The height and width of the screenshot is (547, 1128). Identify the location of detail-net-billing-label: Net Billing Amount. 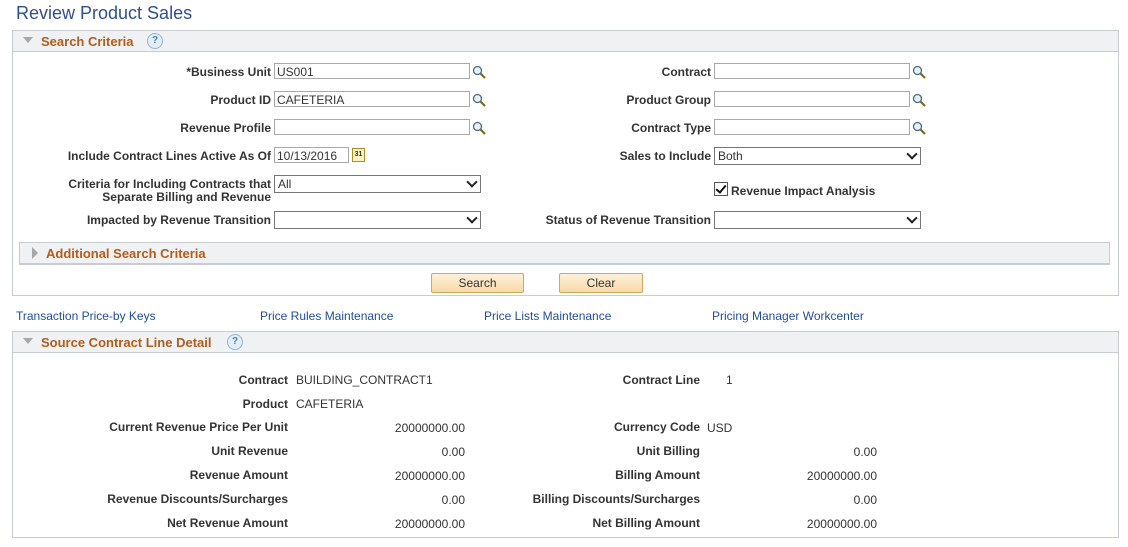
(646, 523).